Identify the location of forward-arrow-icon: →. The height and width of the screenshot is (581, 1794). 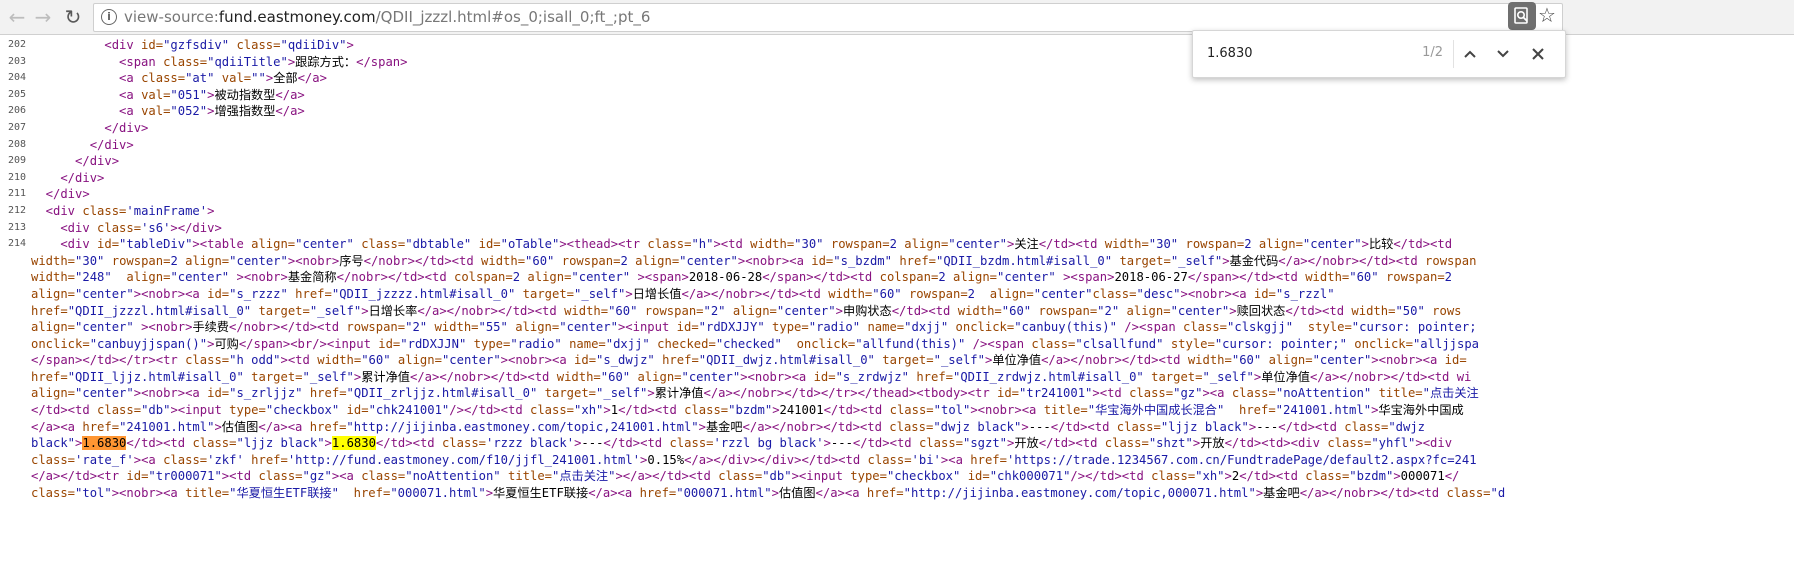
(43, 17).